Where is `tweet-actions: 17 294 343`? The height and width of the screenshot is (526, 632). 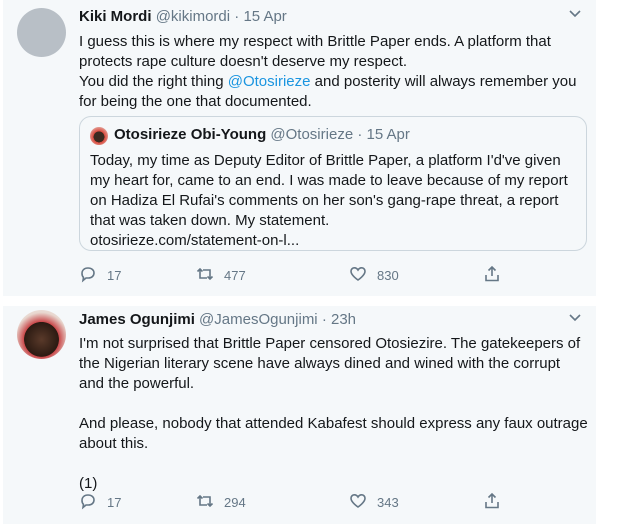
tweet-actions: 17 294 343 is located at coordinates (289, 502).